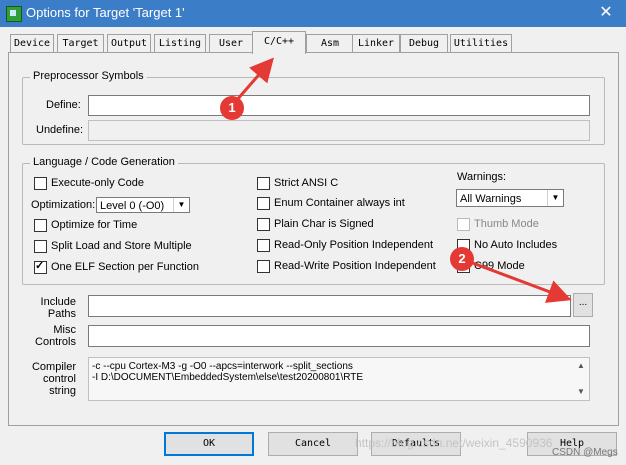 The height and width of the screenshot is (465, 626). What do you see at coordinates (279, 42) in the screenshot?
I see `tab-c-cpp: C/C++` at bounding box center [279, 42].